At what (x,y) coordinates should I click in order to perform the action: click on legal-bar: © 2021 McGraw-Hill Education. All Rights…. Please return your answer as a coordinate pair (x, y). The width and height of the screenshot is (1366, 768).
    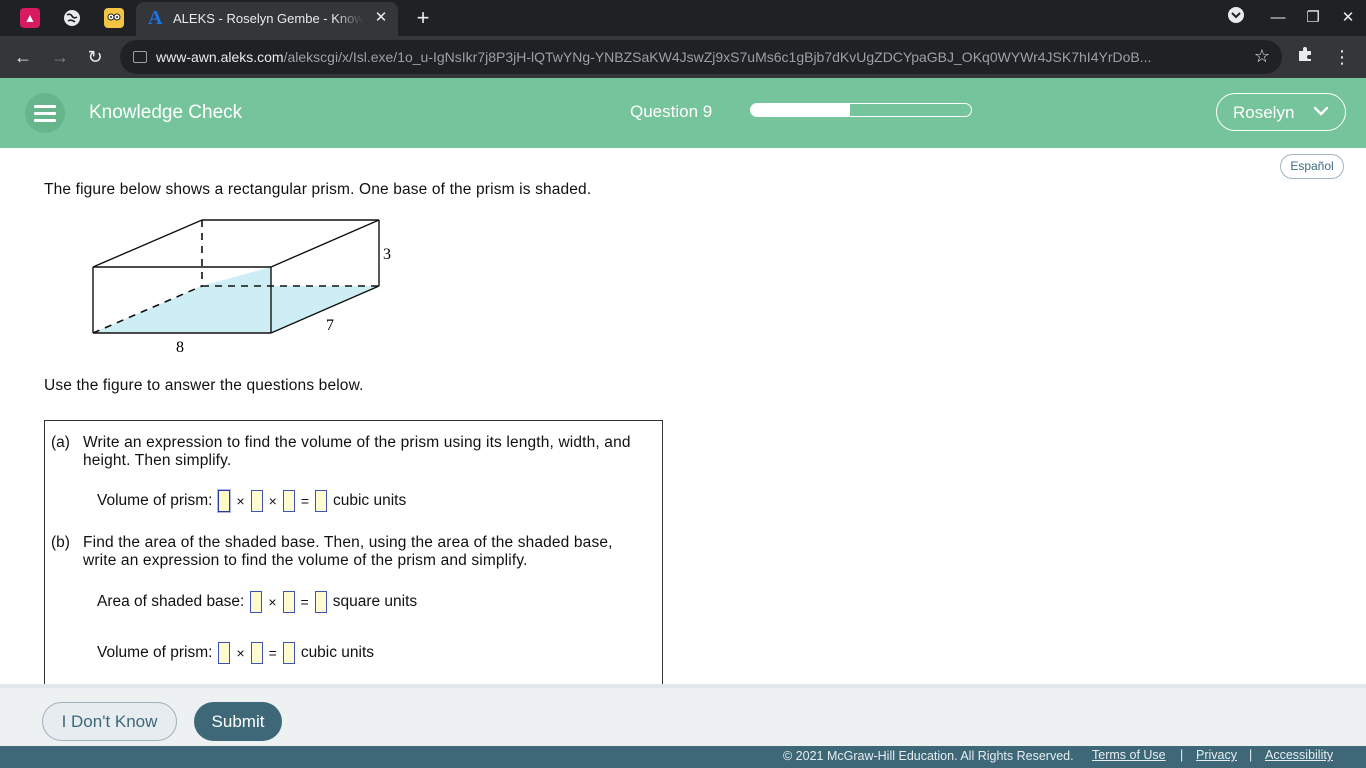
    Looking at the image, I should click on (683, 757).